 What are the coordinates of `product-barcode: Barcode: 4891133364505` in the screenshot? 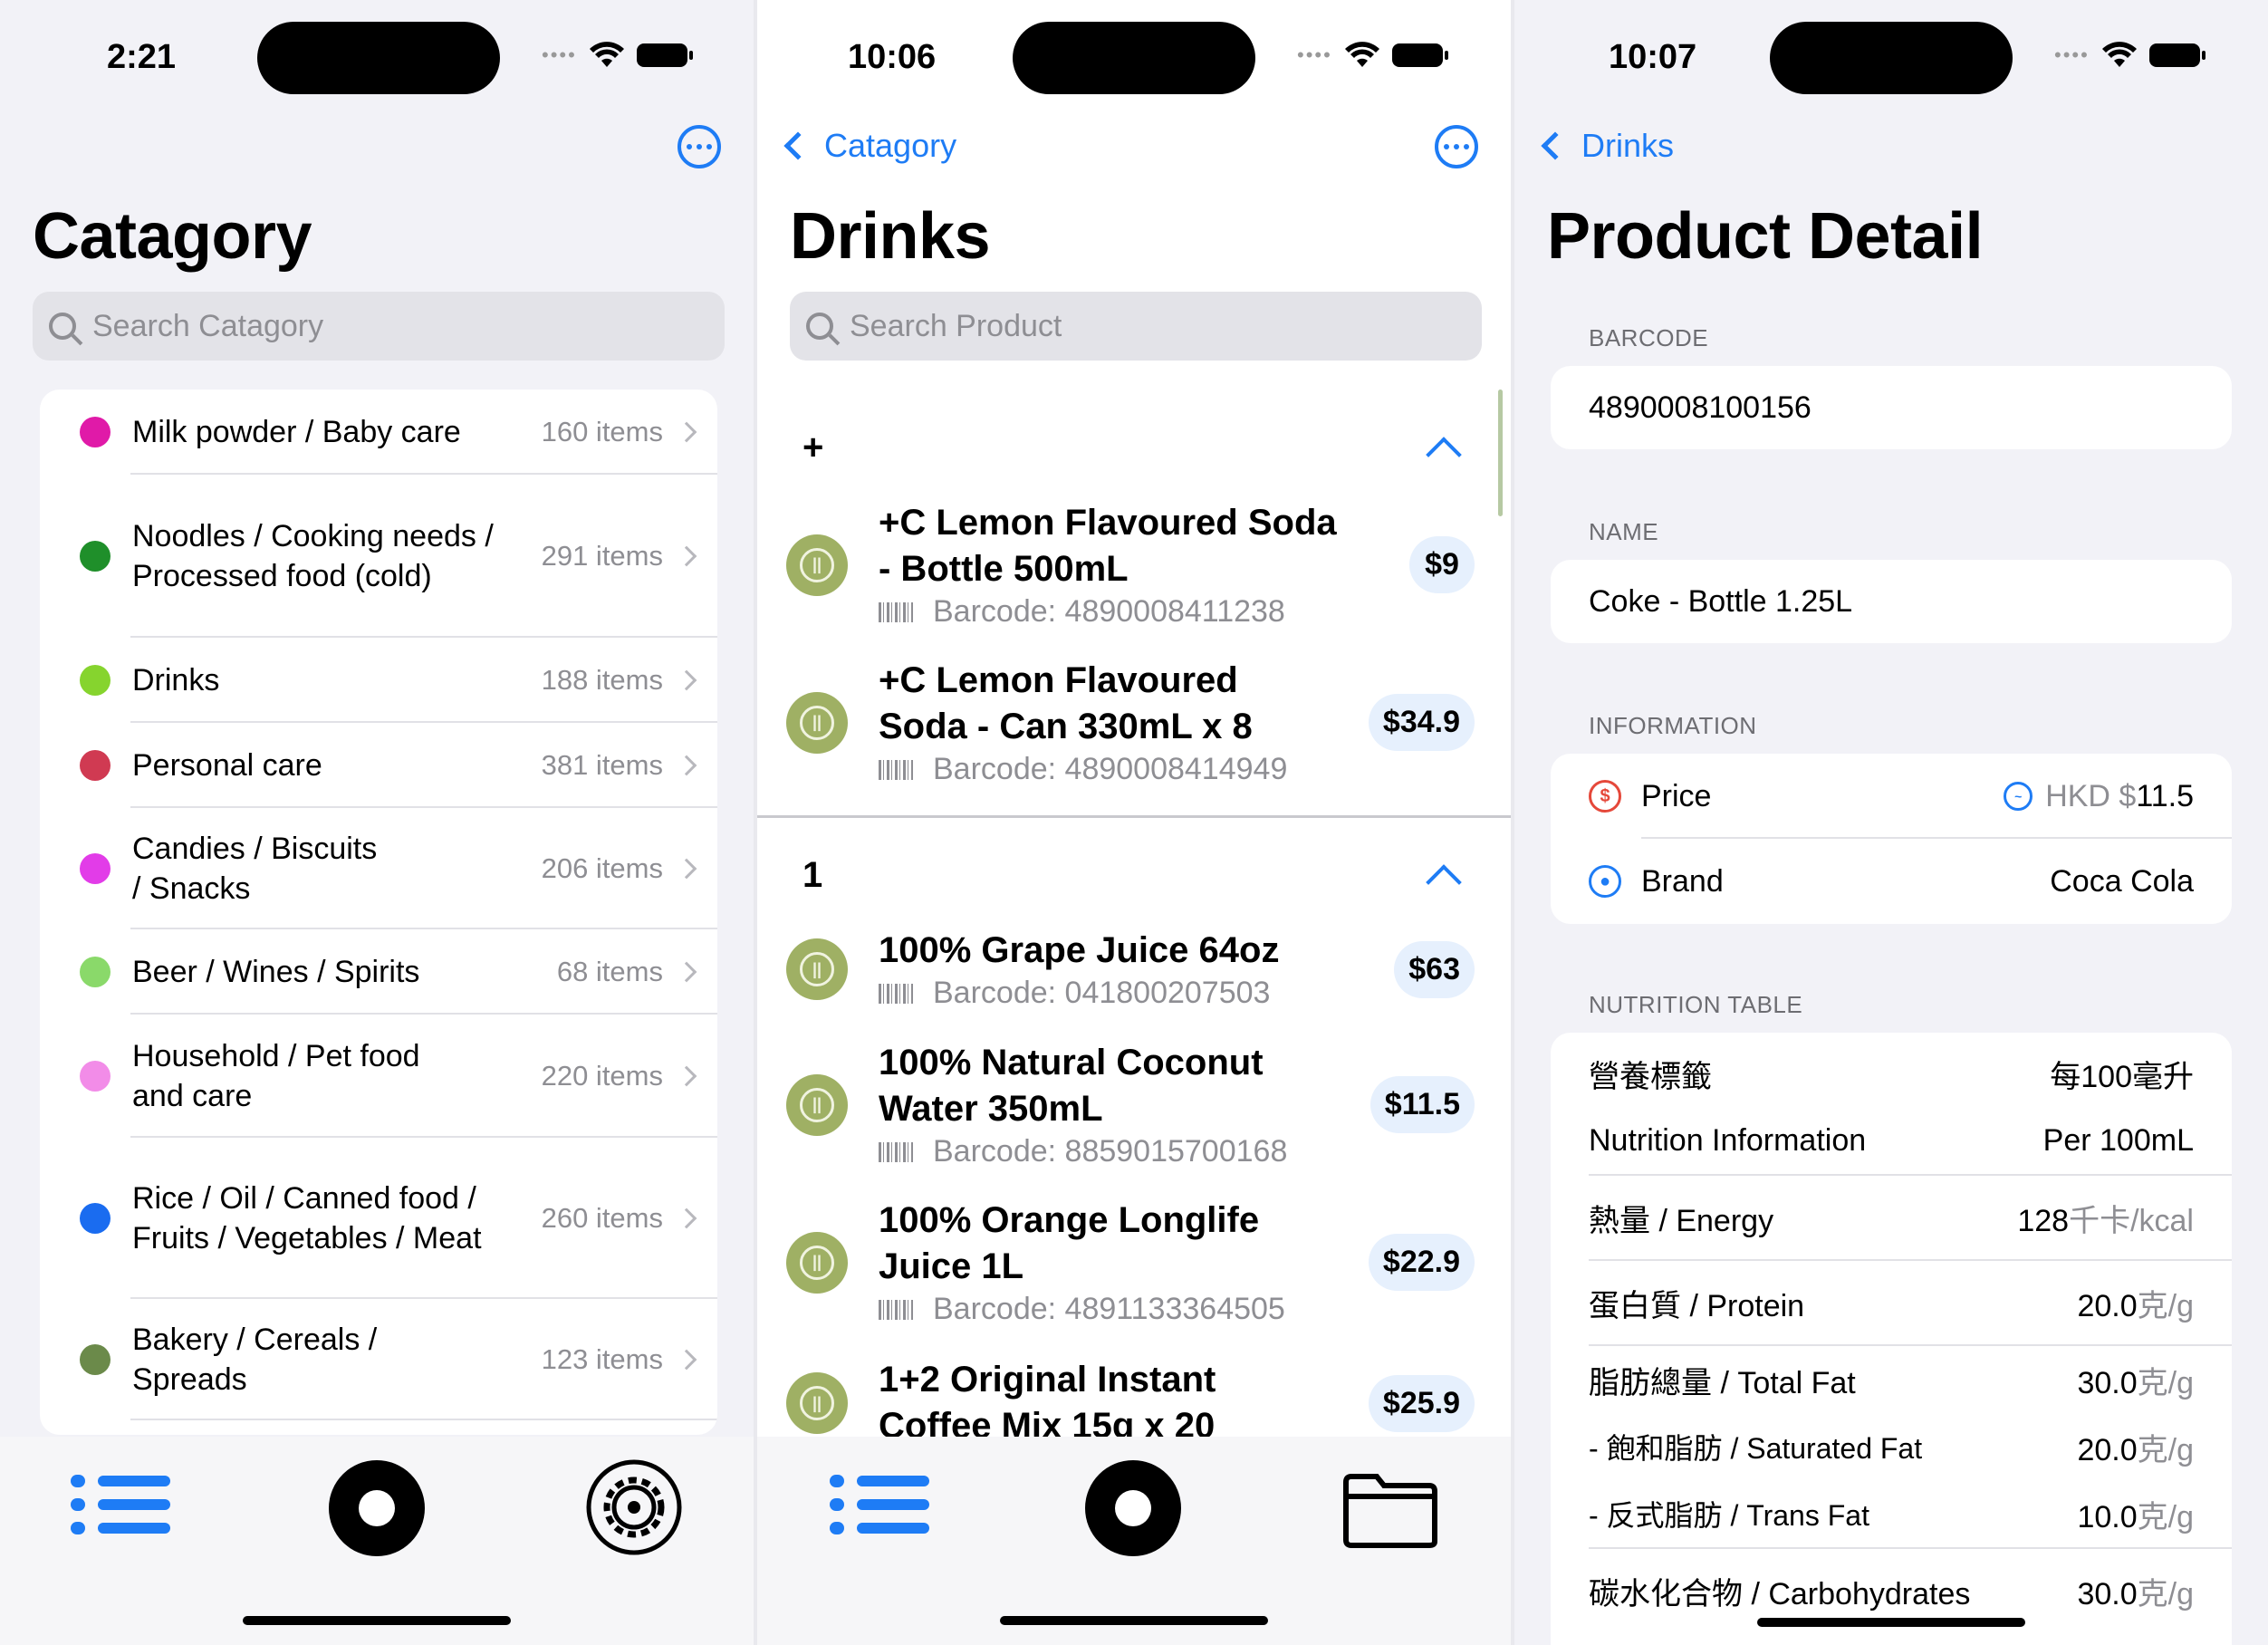 It's located at (1109, 1309).